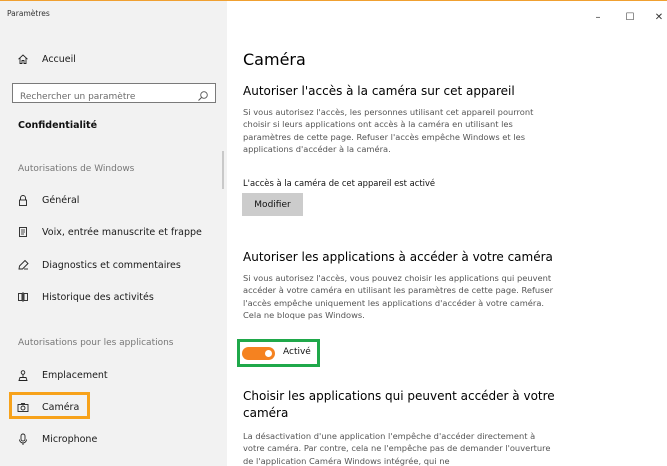  I want to click on apps-access-toggle, so click(258, 353).